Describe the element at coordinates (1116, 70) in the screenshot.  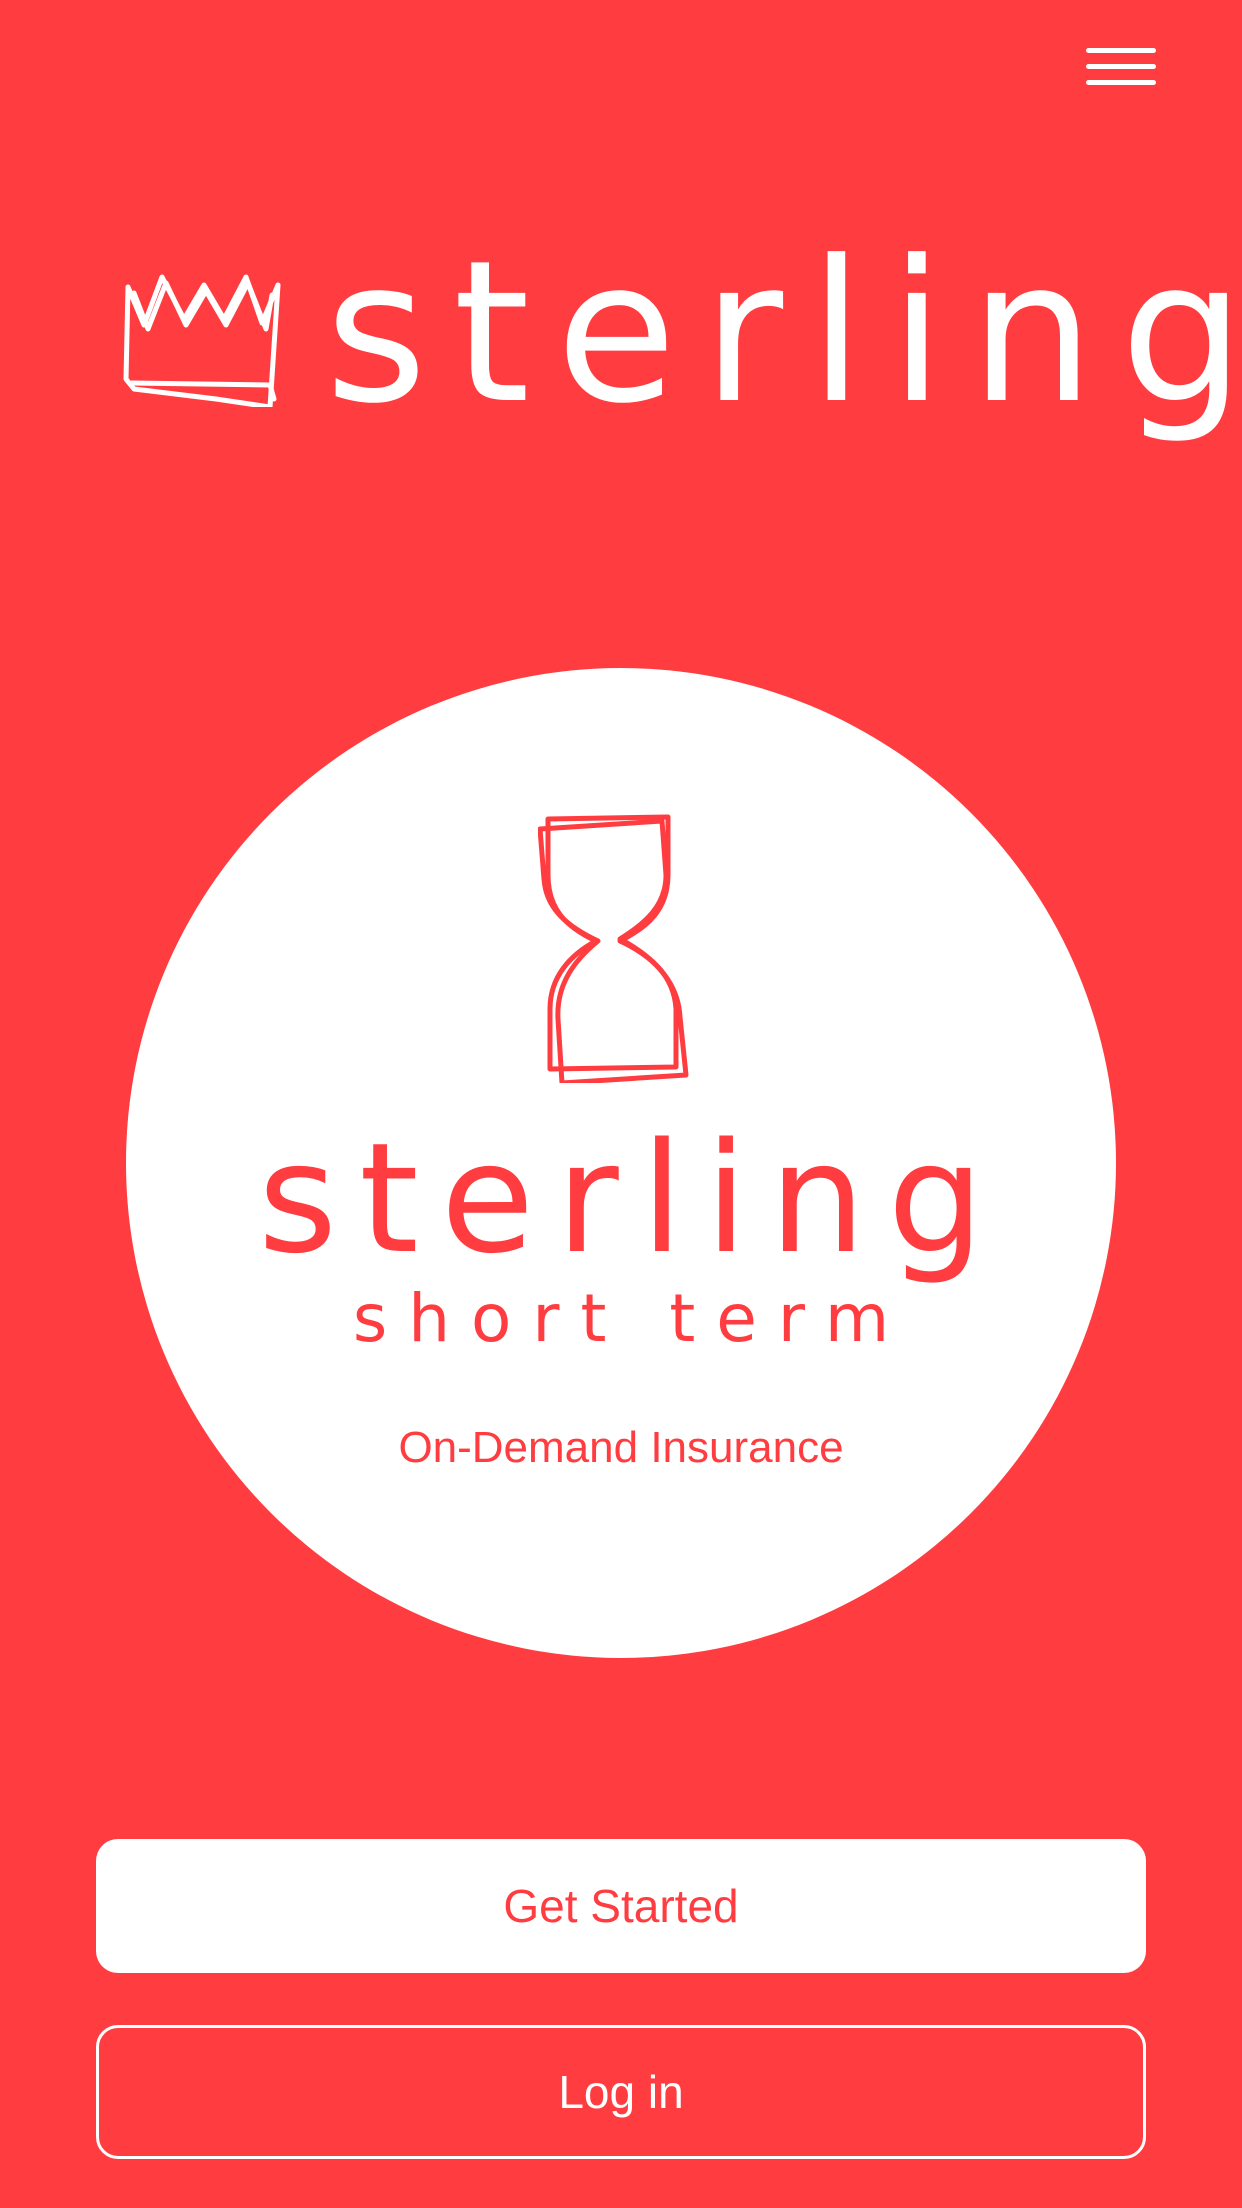
I see `hamburger-menu-icon` at that location.